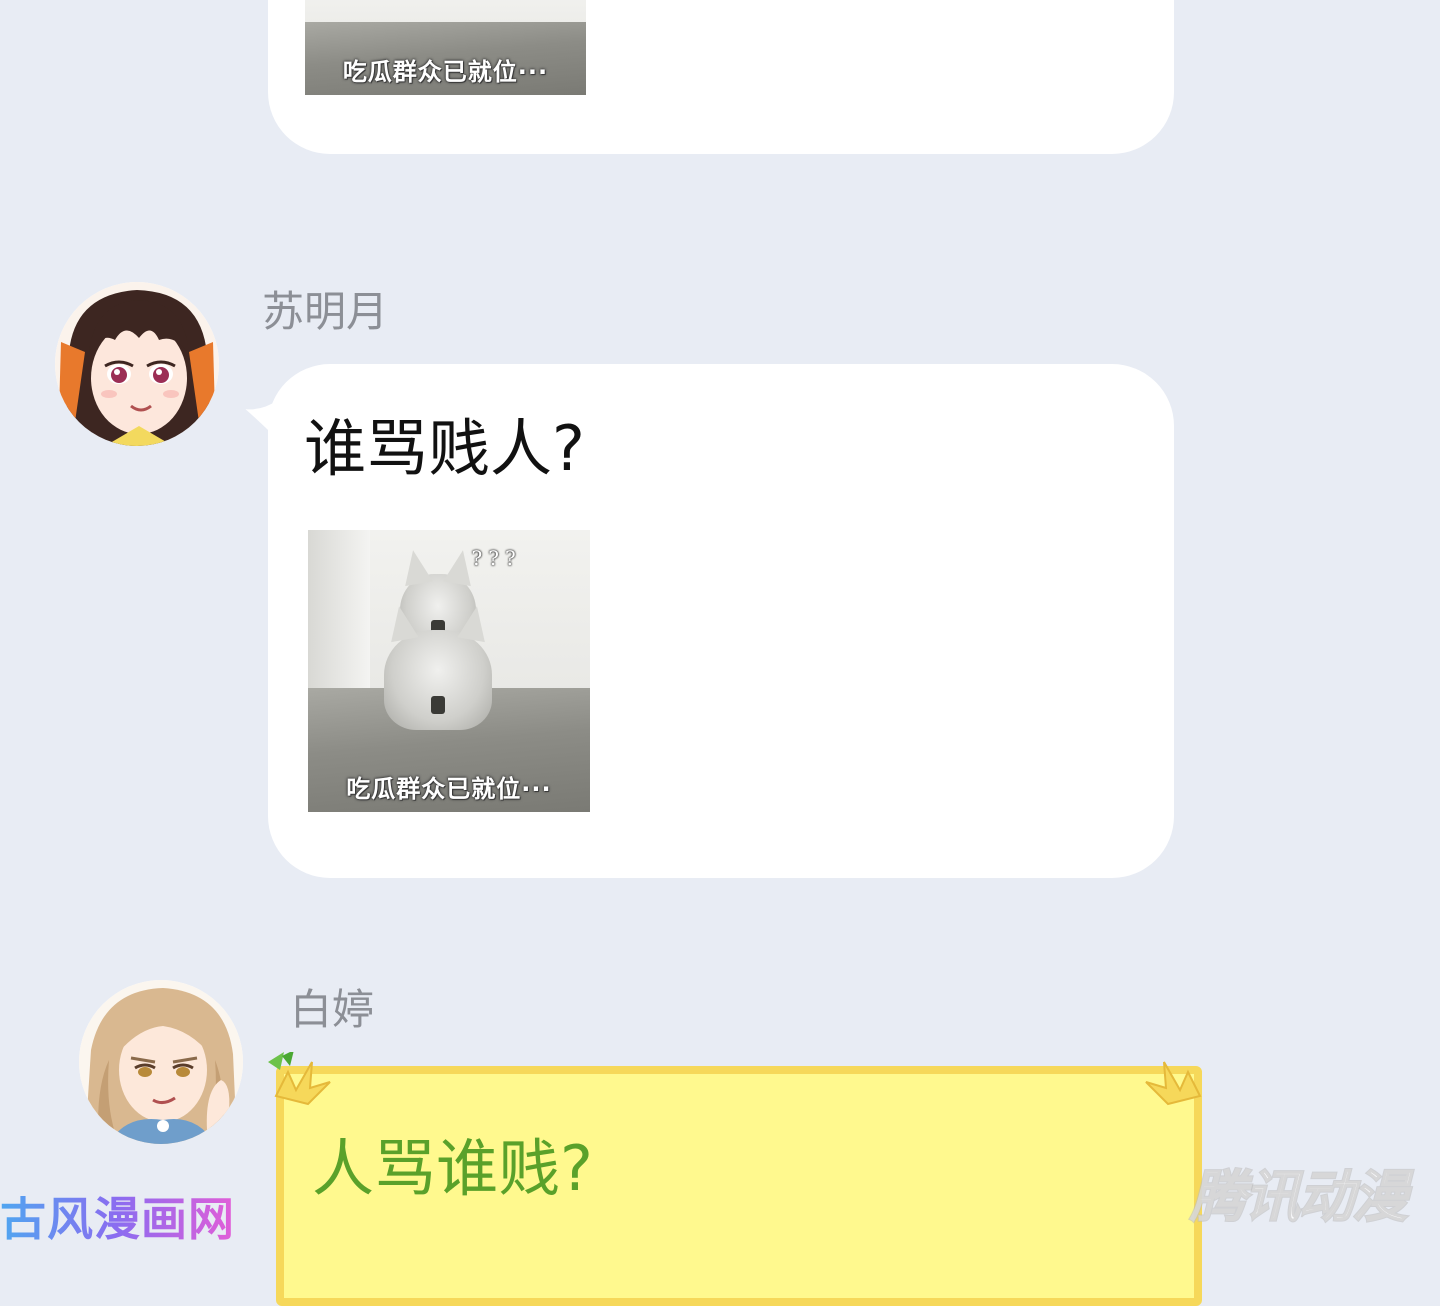  I want to click on woman-portrait-icon, so click(161, 1062).